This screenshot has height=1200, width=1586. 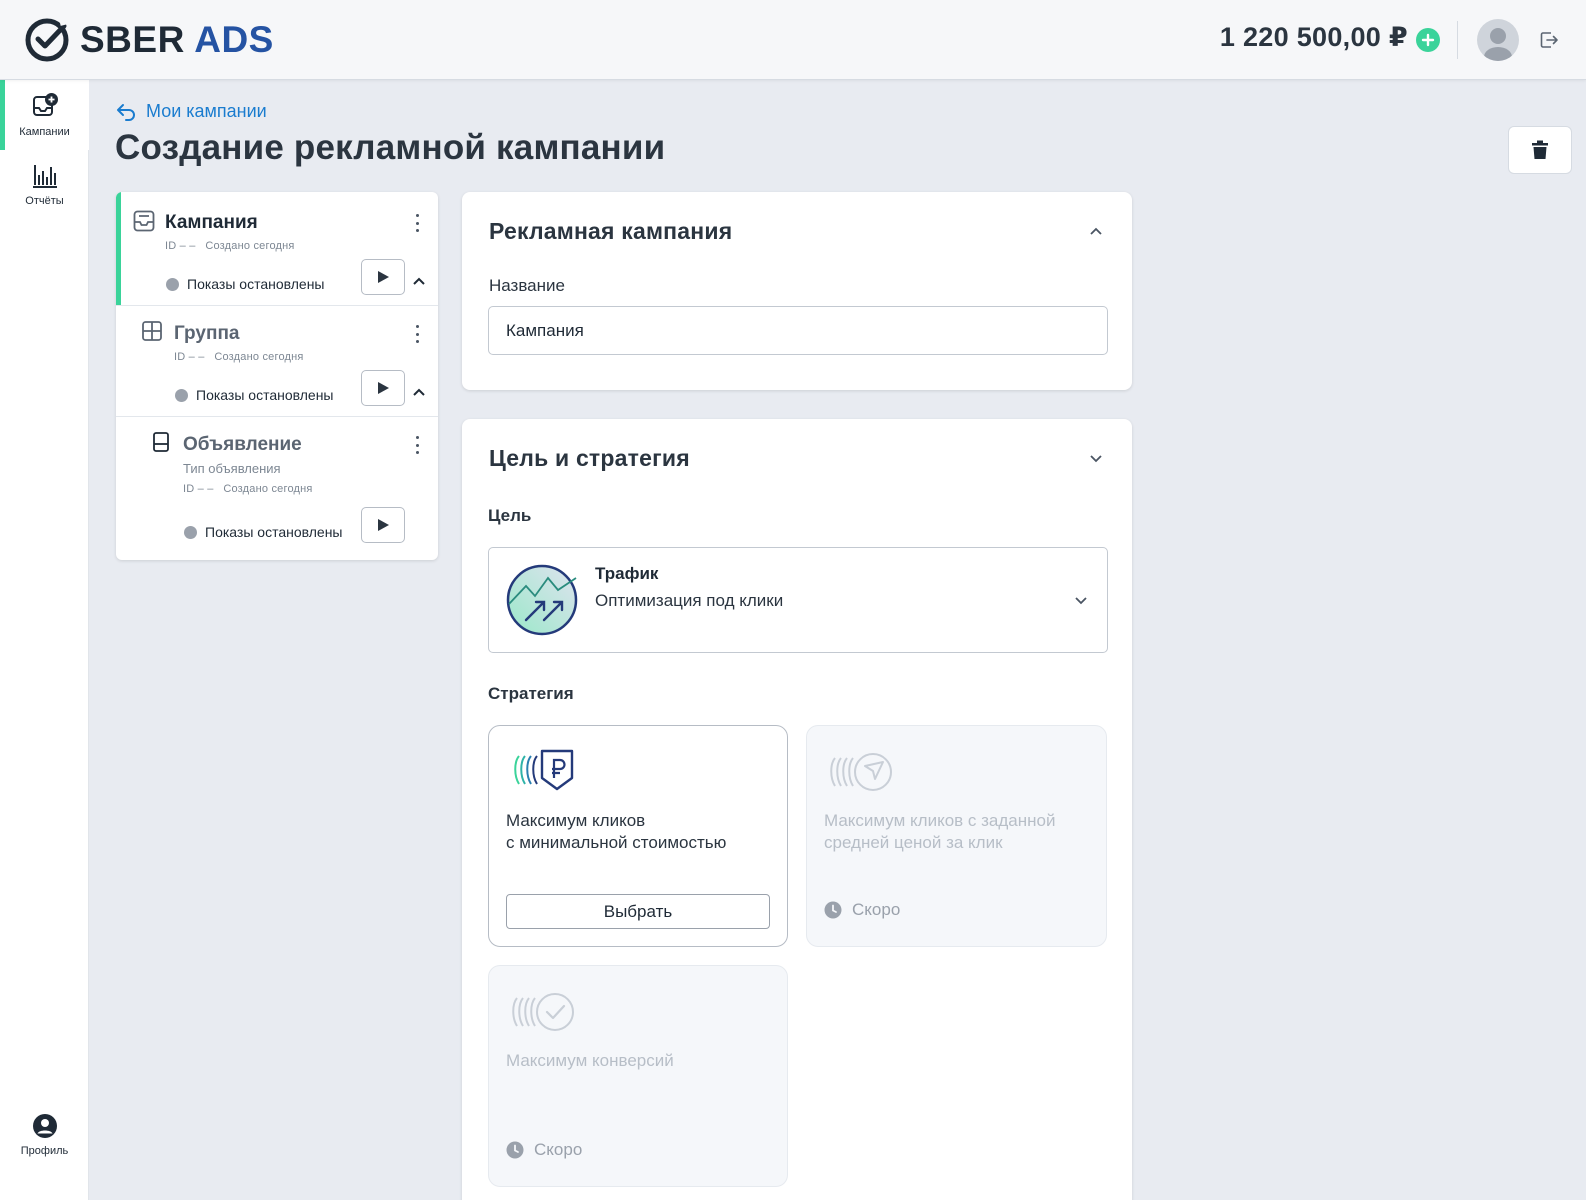 I want to click on sber-ads-logo: SBER ADS, so click(x=149, y=40).